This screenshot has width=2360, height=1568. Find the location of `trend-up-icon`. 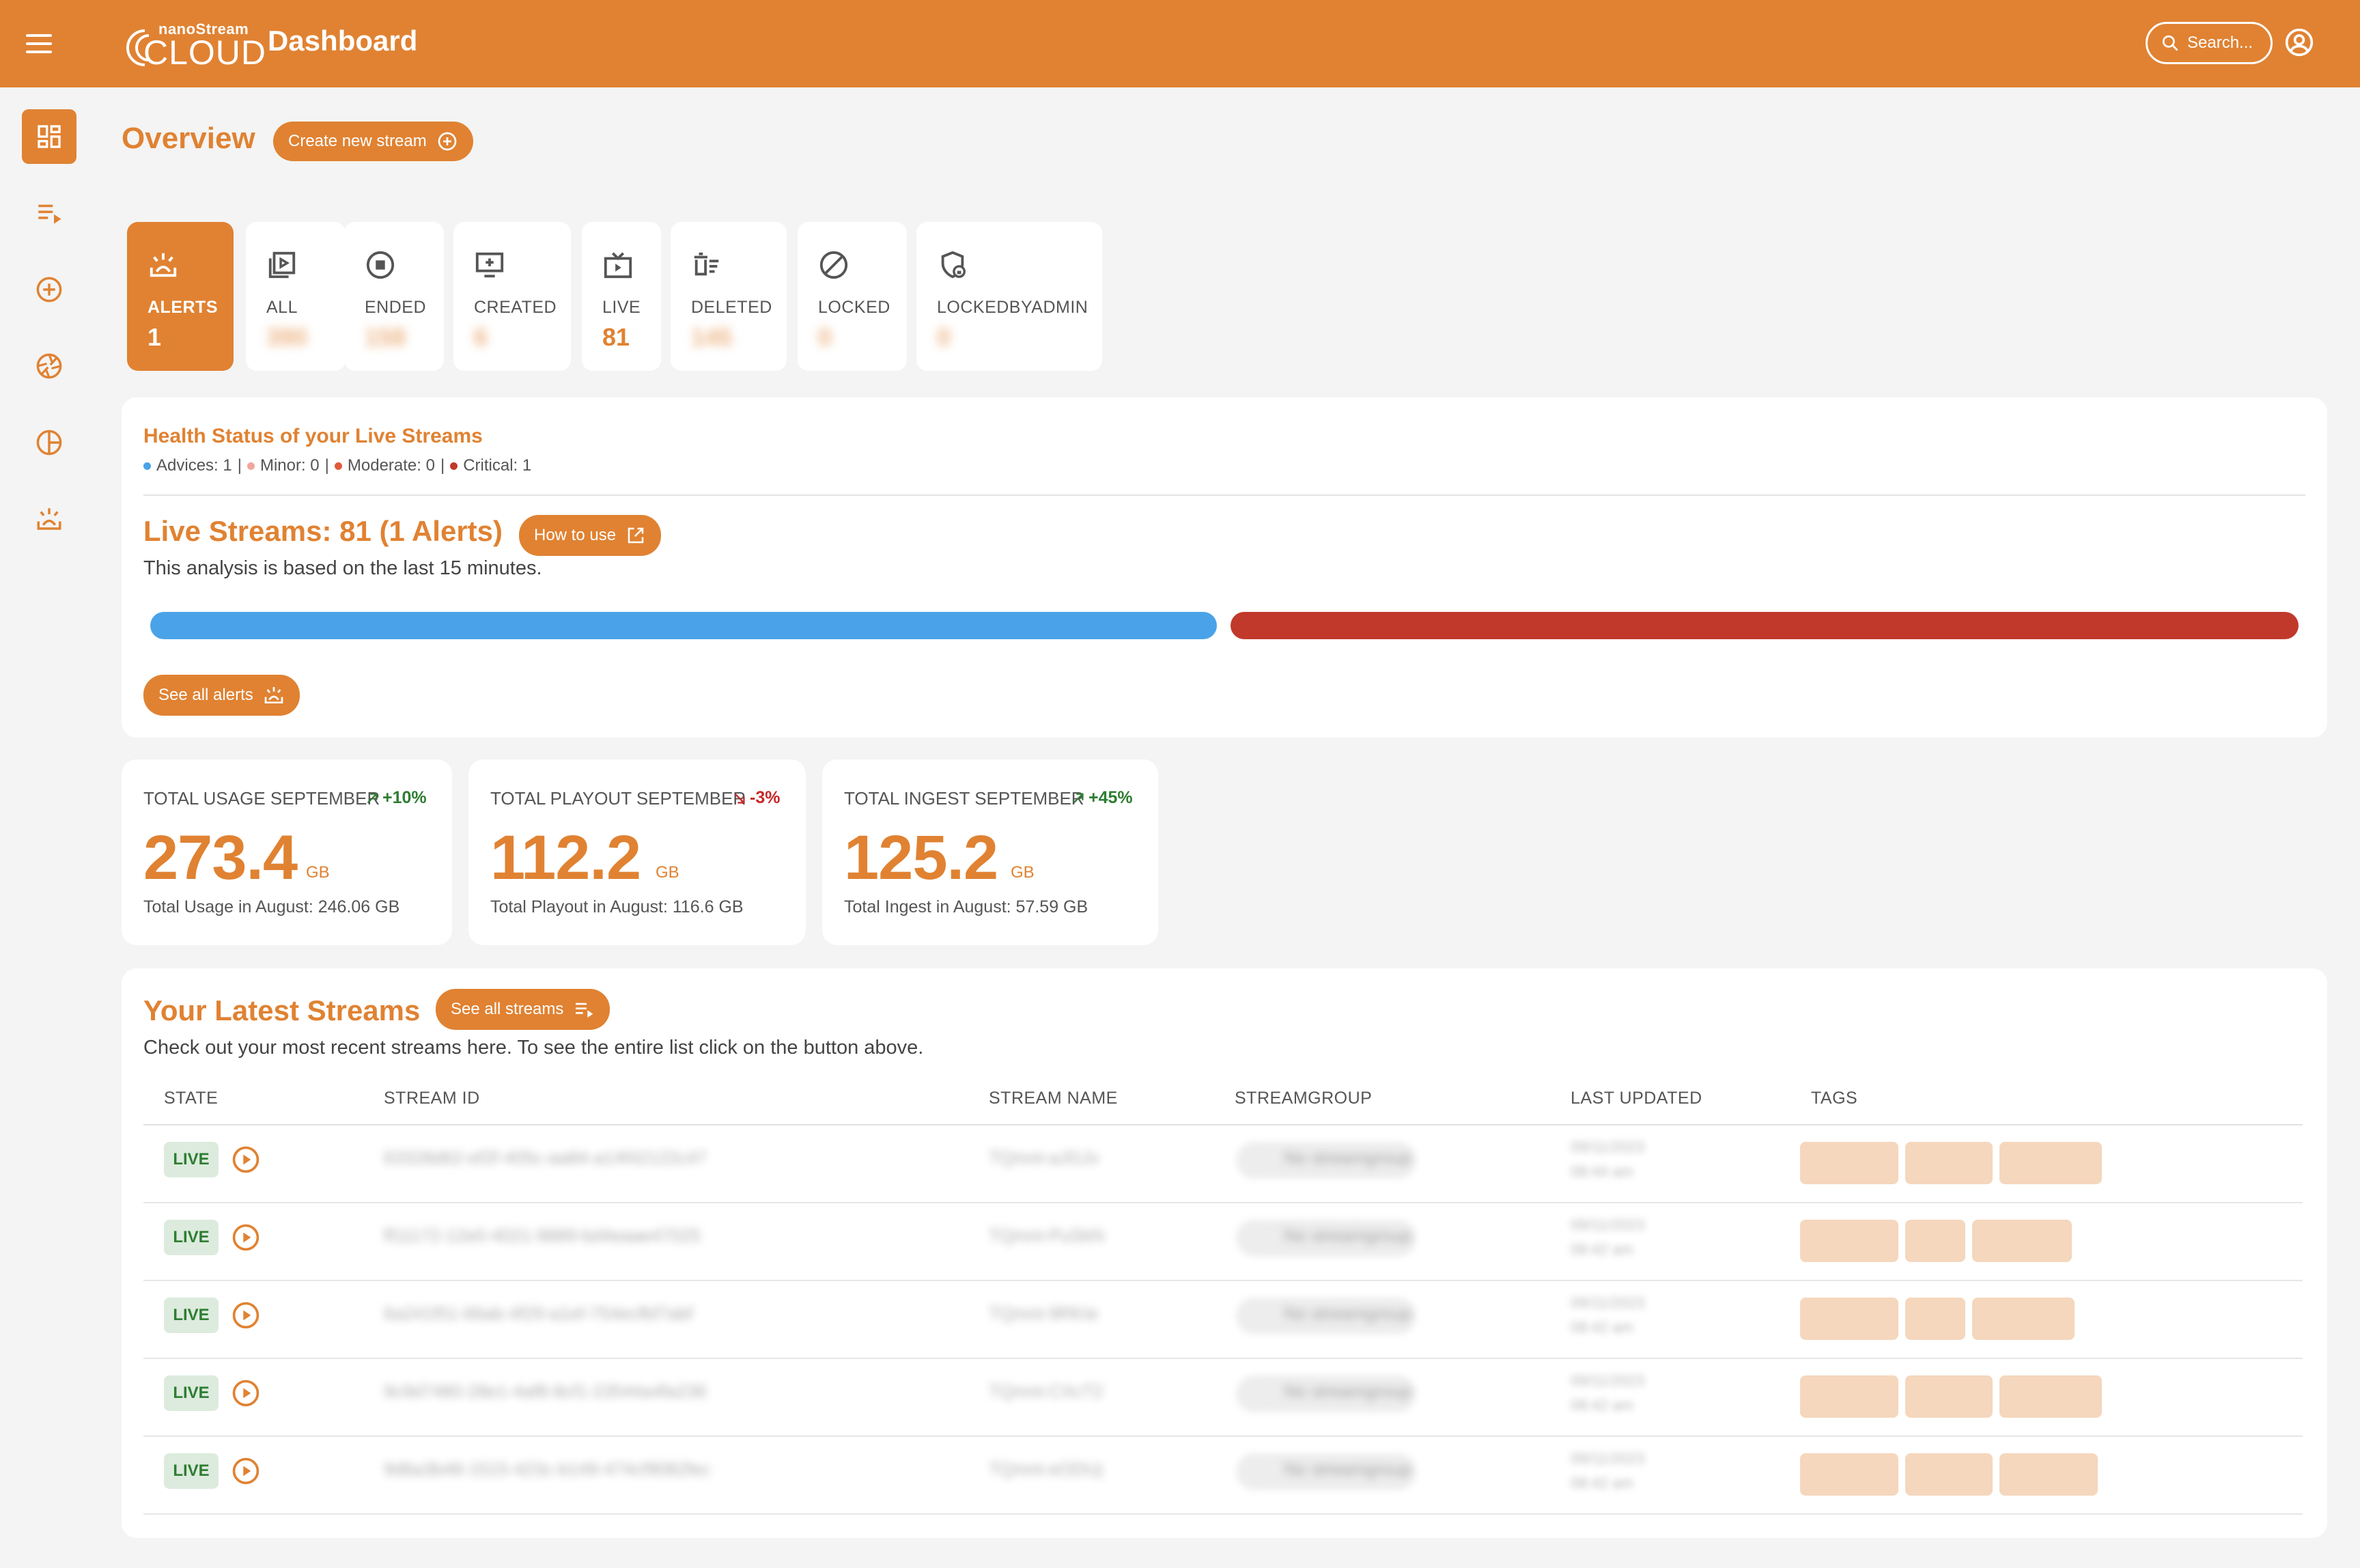

trend-up-icon is located at coordinates (372, 799).